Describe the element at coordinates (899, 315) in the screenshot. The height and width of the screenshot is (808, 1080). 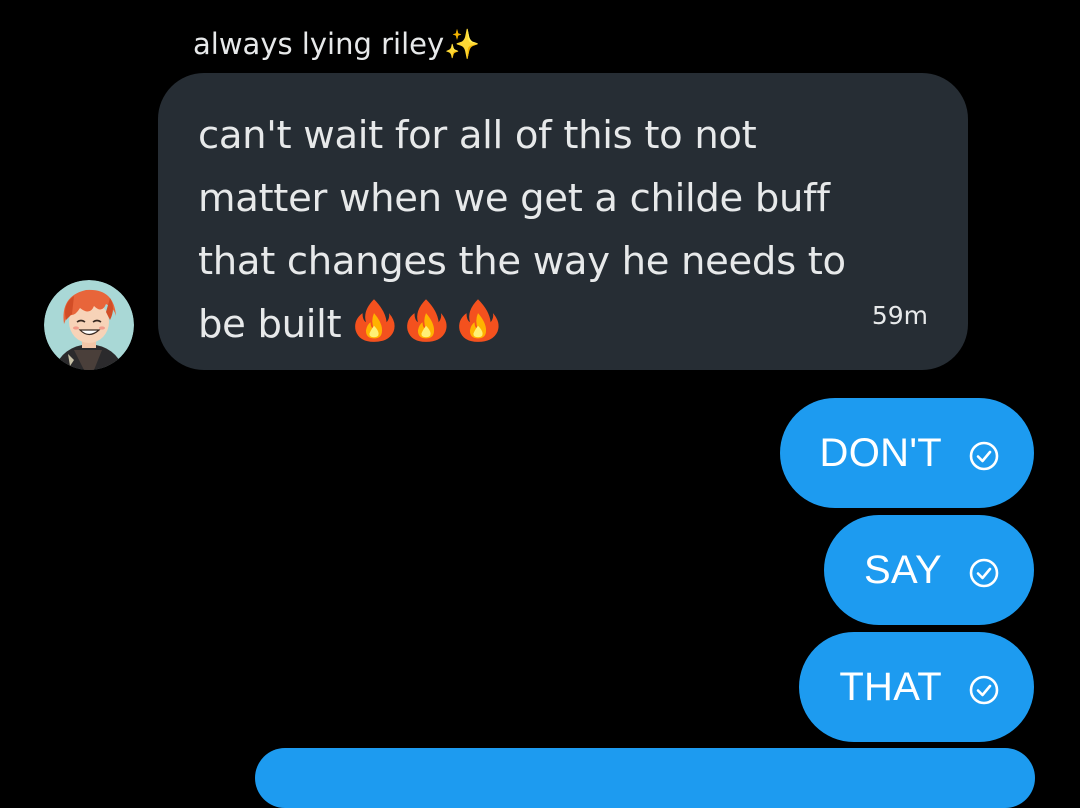
I see `message-timestamp: 59m` at that location.